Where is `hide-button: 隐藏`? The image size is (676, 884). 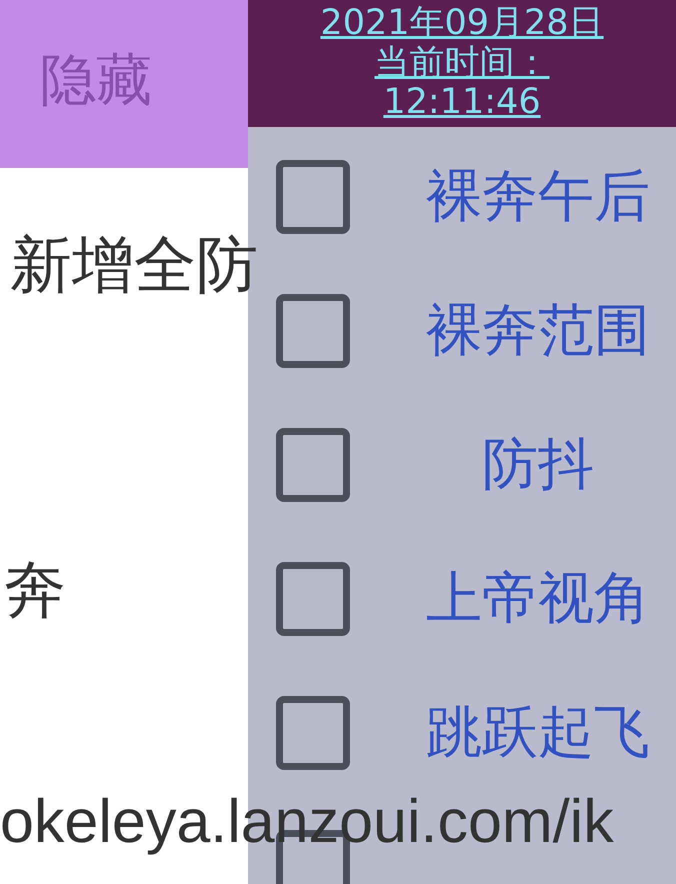 hide-button: 隐藏 is located at coordinates (124, 84).